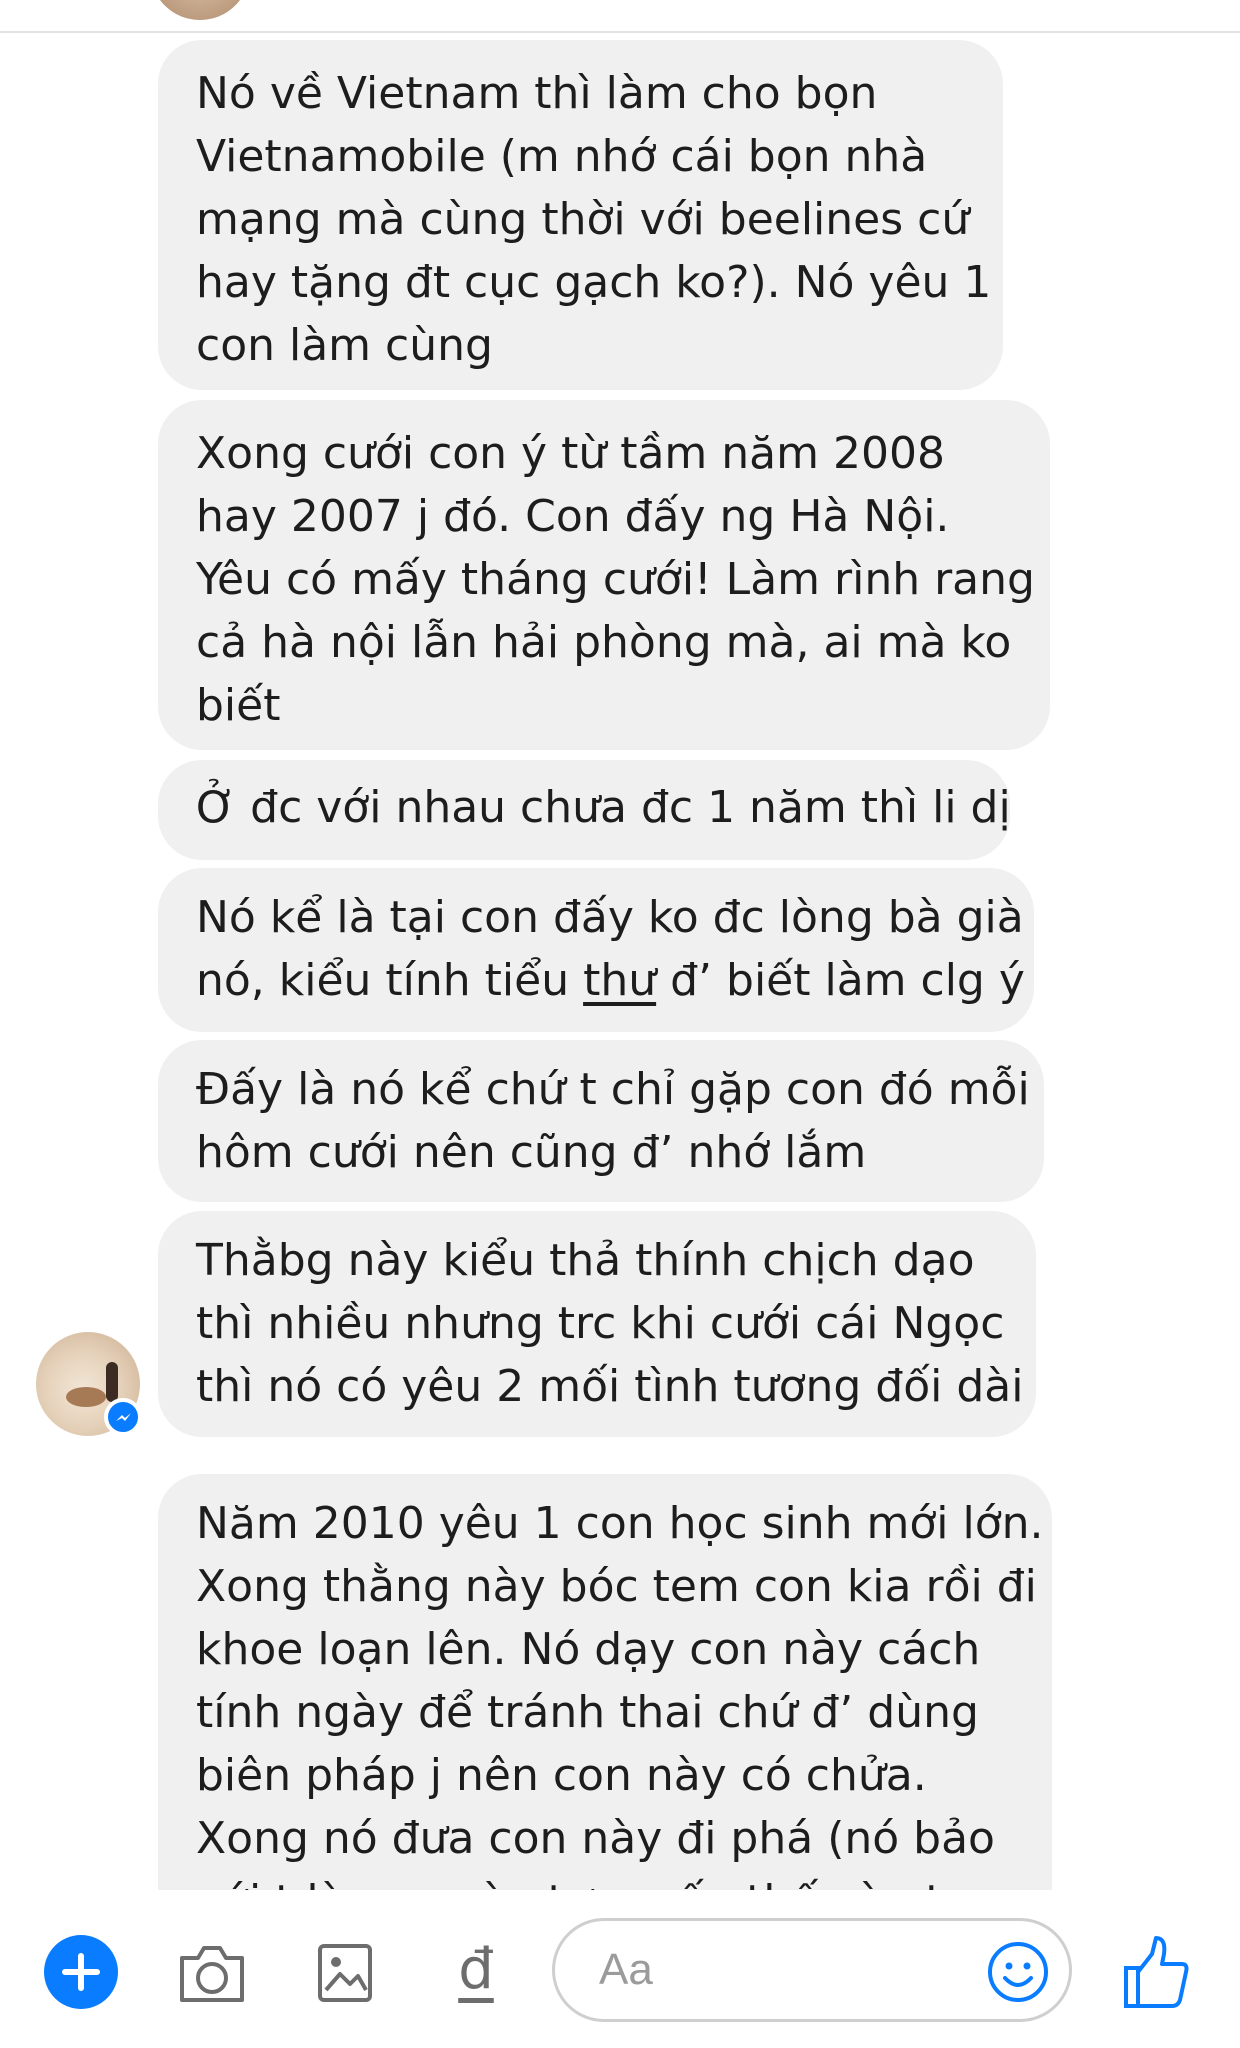  Describe the element at coordinates (840, 980) in the screenshot. I see `message-line-part: đ’ biết làm clg ý` at that location.